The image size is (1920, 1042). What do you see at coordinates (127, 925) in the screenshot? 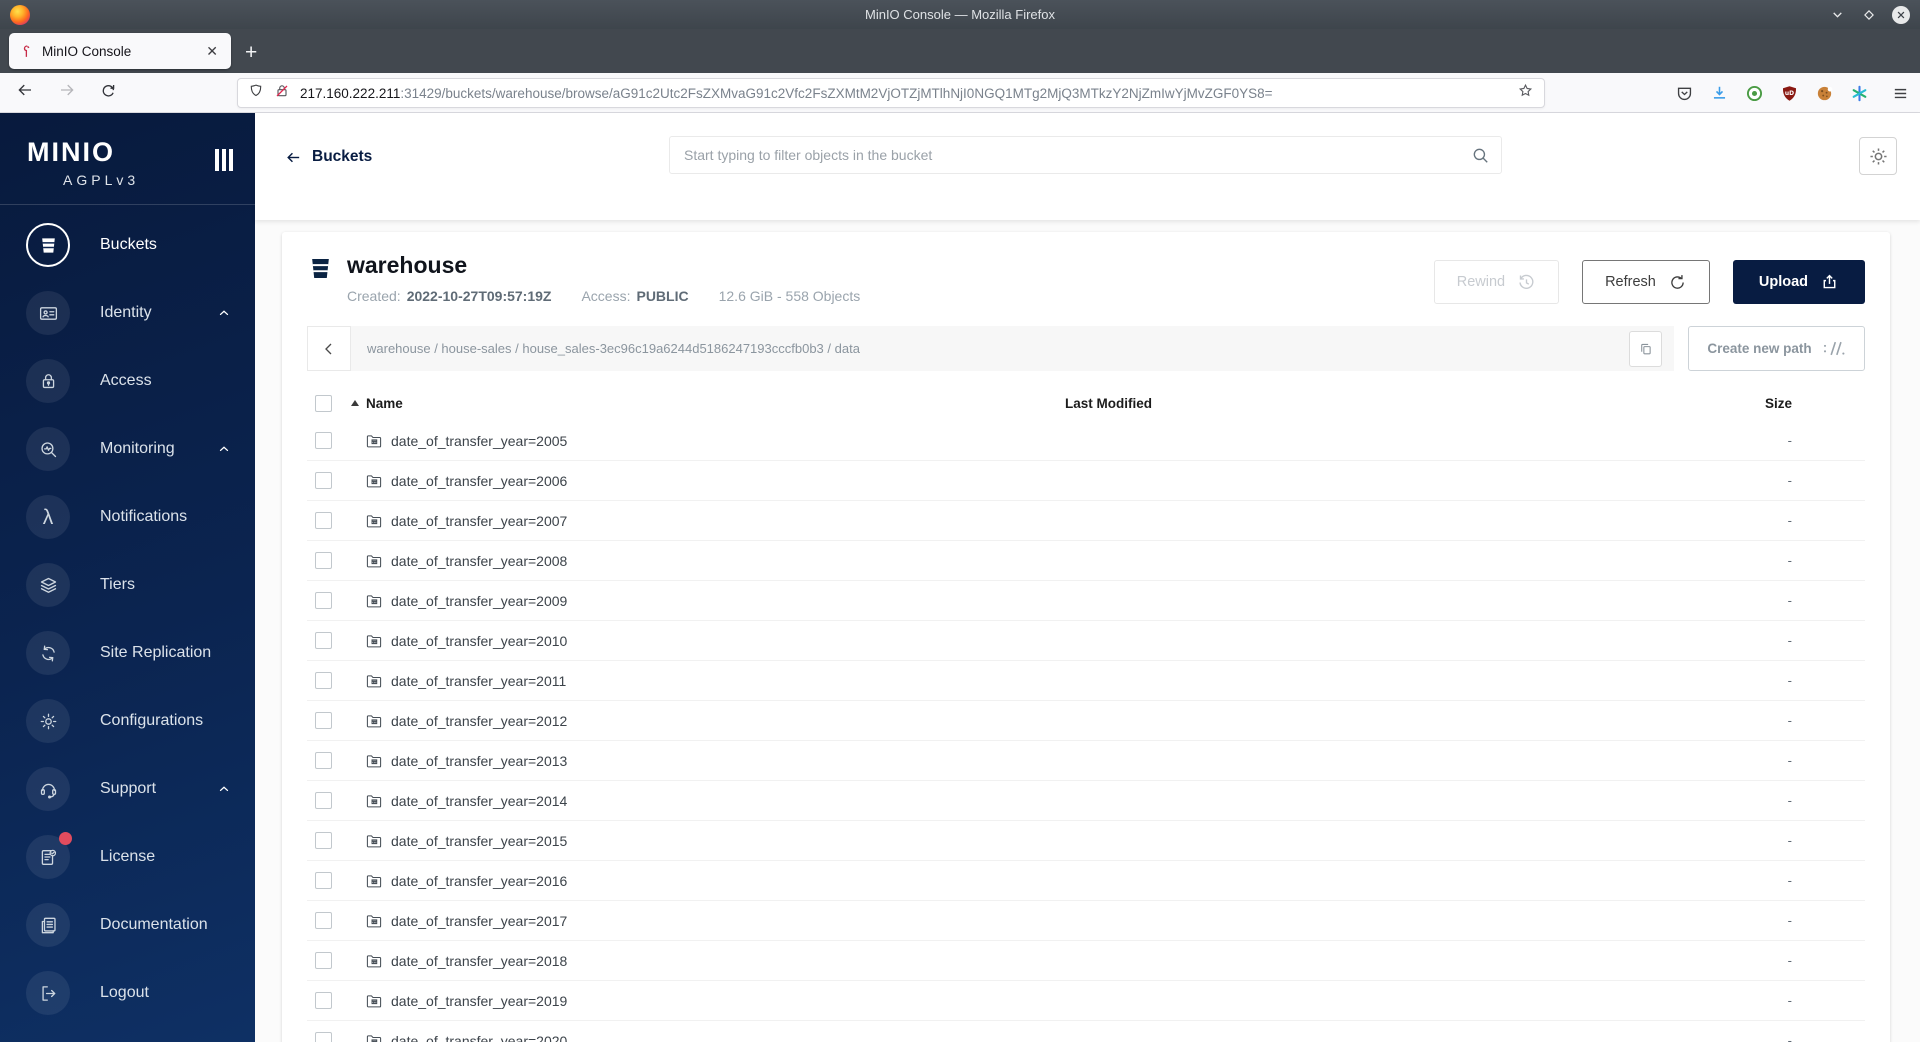
I see `sidebar-item-documentation: Documentation` at bounding box center [127, 925].